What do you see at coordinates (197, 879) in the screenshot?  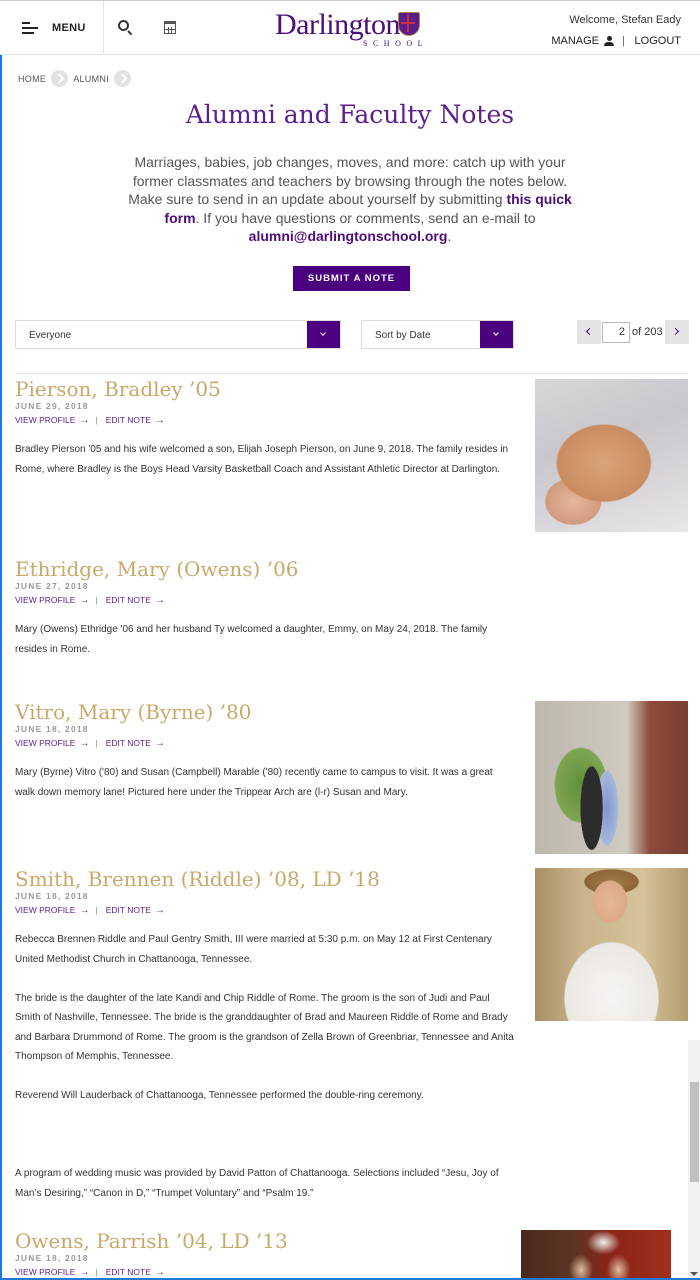 I see `note-name: Smith, Brennen (Riddle) ’08, LD ’18` at bounding box center [197, 879].